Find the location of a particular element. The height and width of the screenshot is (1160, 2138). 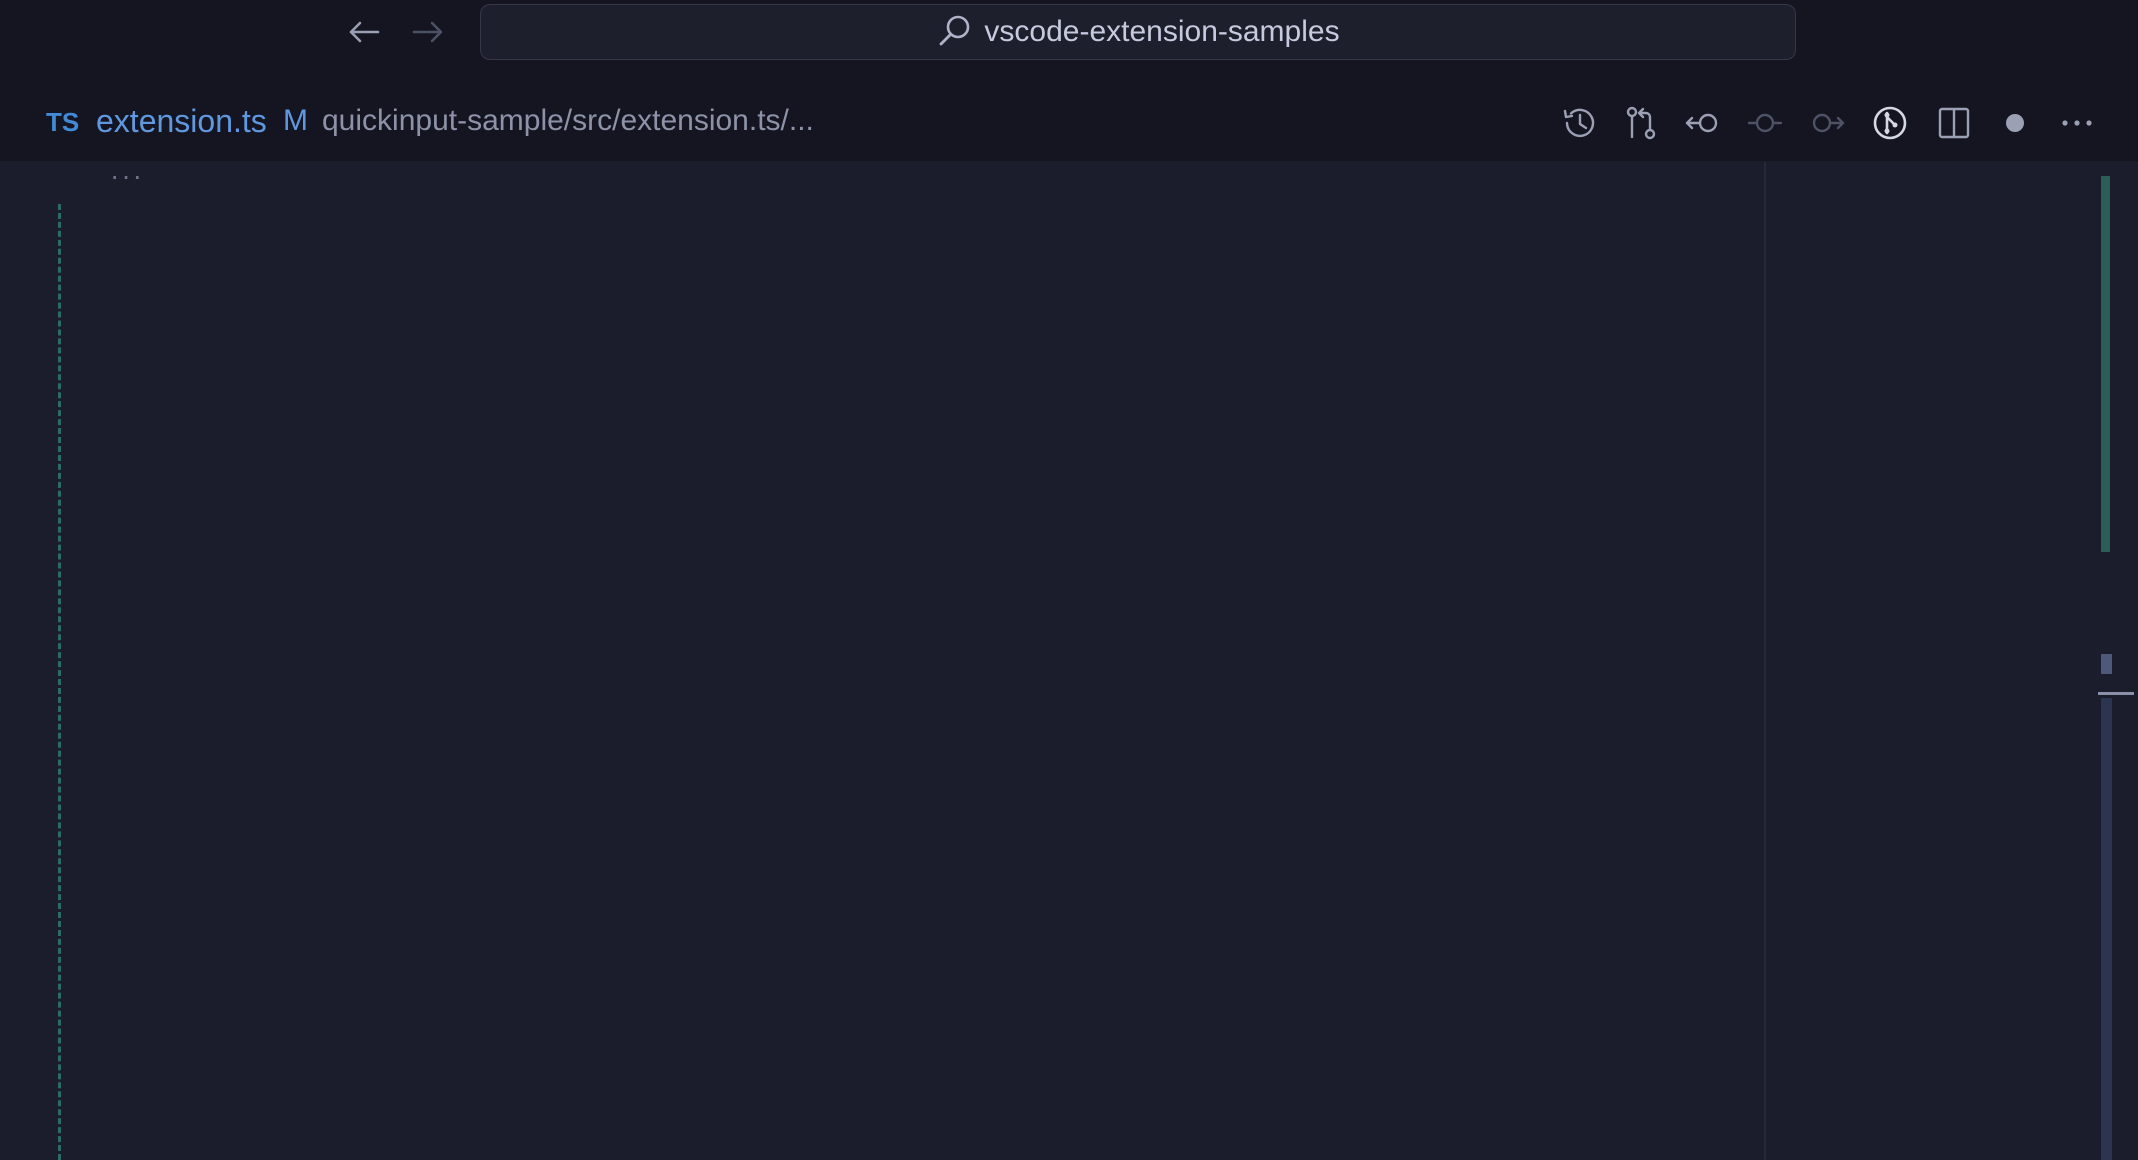

more-actions-button is located at coordinates (2077, 123).